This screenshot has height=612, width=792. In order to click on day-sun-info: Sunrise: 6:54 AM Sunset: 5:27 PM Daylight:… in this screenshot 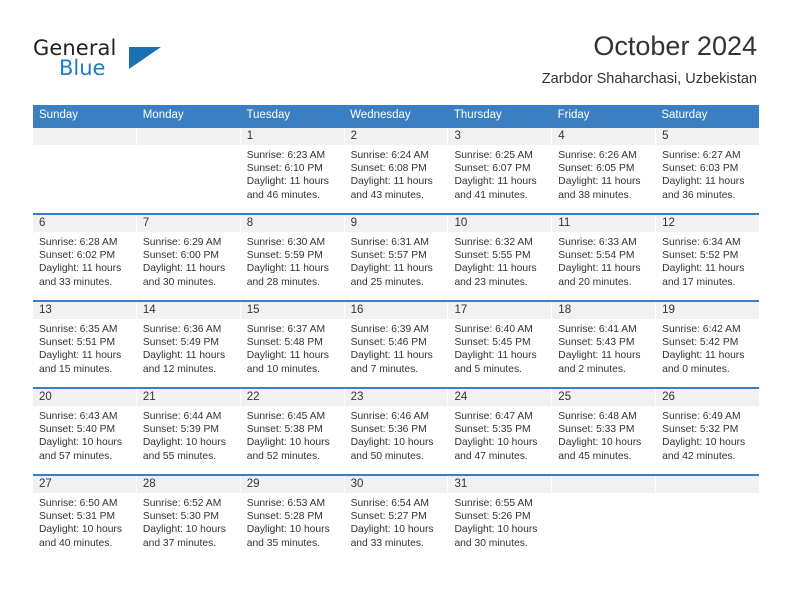, I will do `click(396, 521)`.